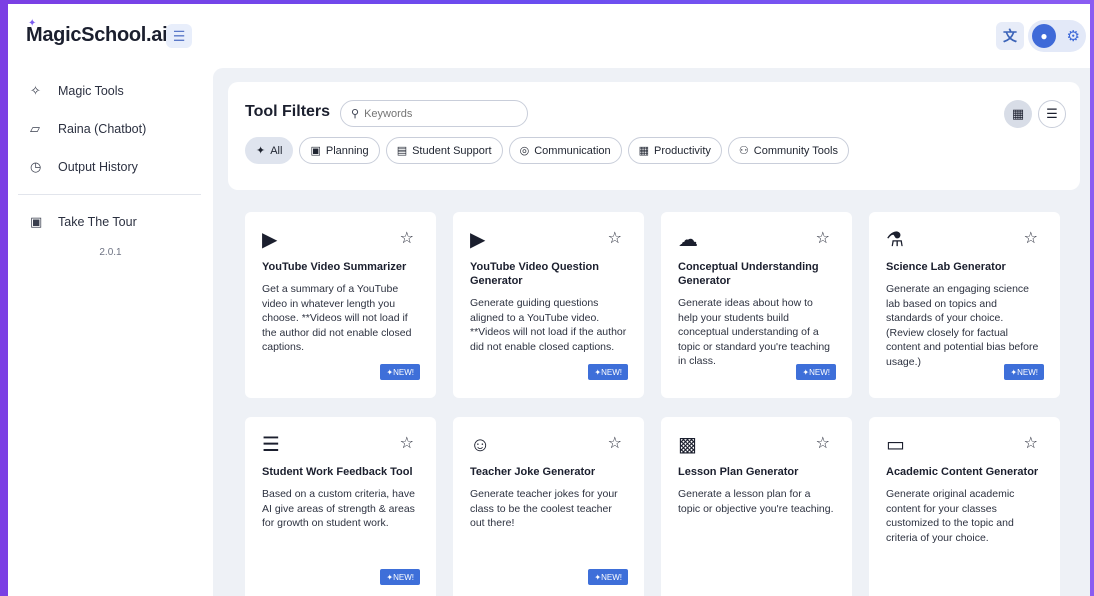  Describe the element at coordinates (534, 274) in the screenshot. I see `tool-card-title: YouTube Video Question Generator` at that location.